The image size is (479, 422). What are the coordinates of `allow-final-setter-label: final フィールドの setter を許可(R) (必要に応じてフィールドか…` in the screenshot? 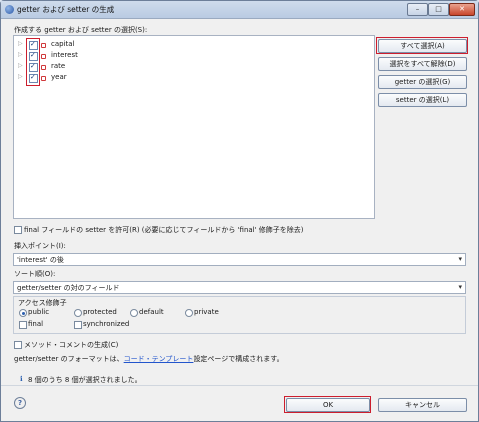 It's located at (164, 230).